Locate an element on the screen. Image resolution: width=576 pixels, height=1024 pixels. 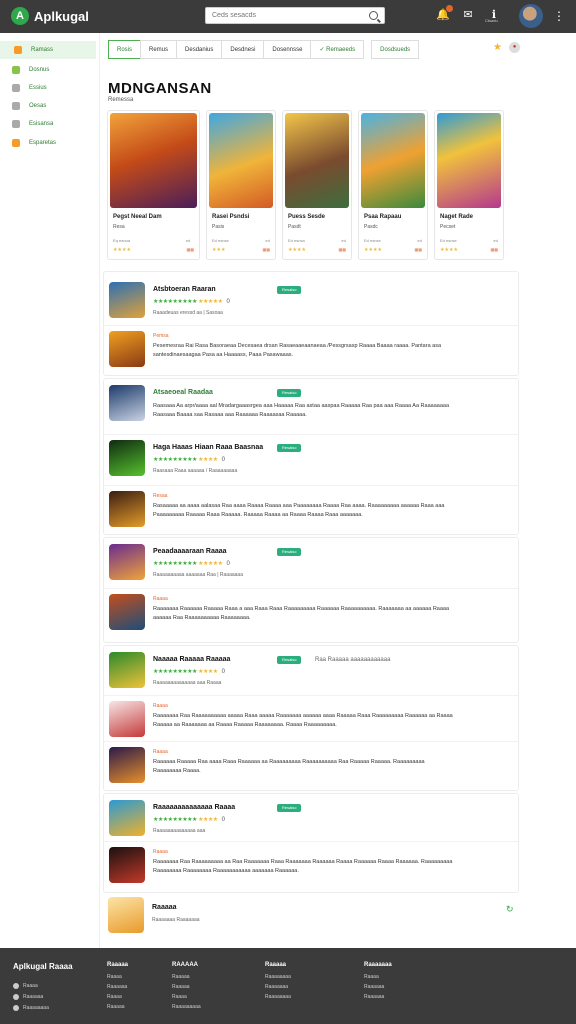
green-stars: ★★★★★★★★★ is located at coordinates (175, 564).